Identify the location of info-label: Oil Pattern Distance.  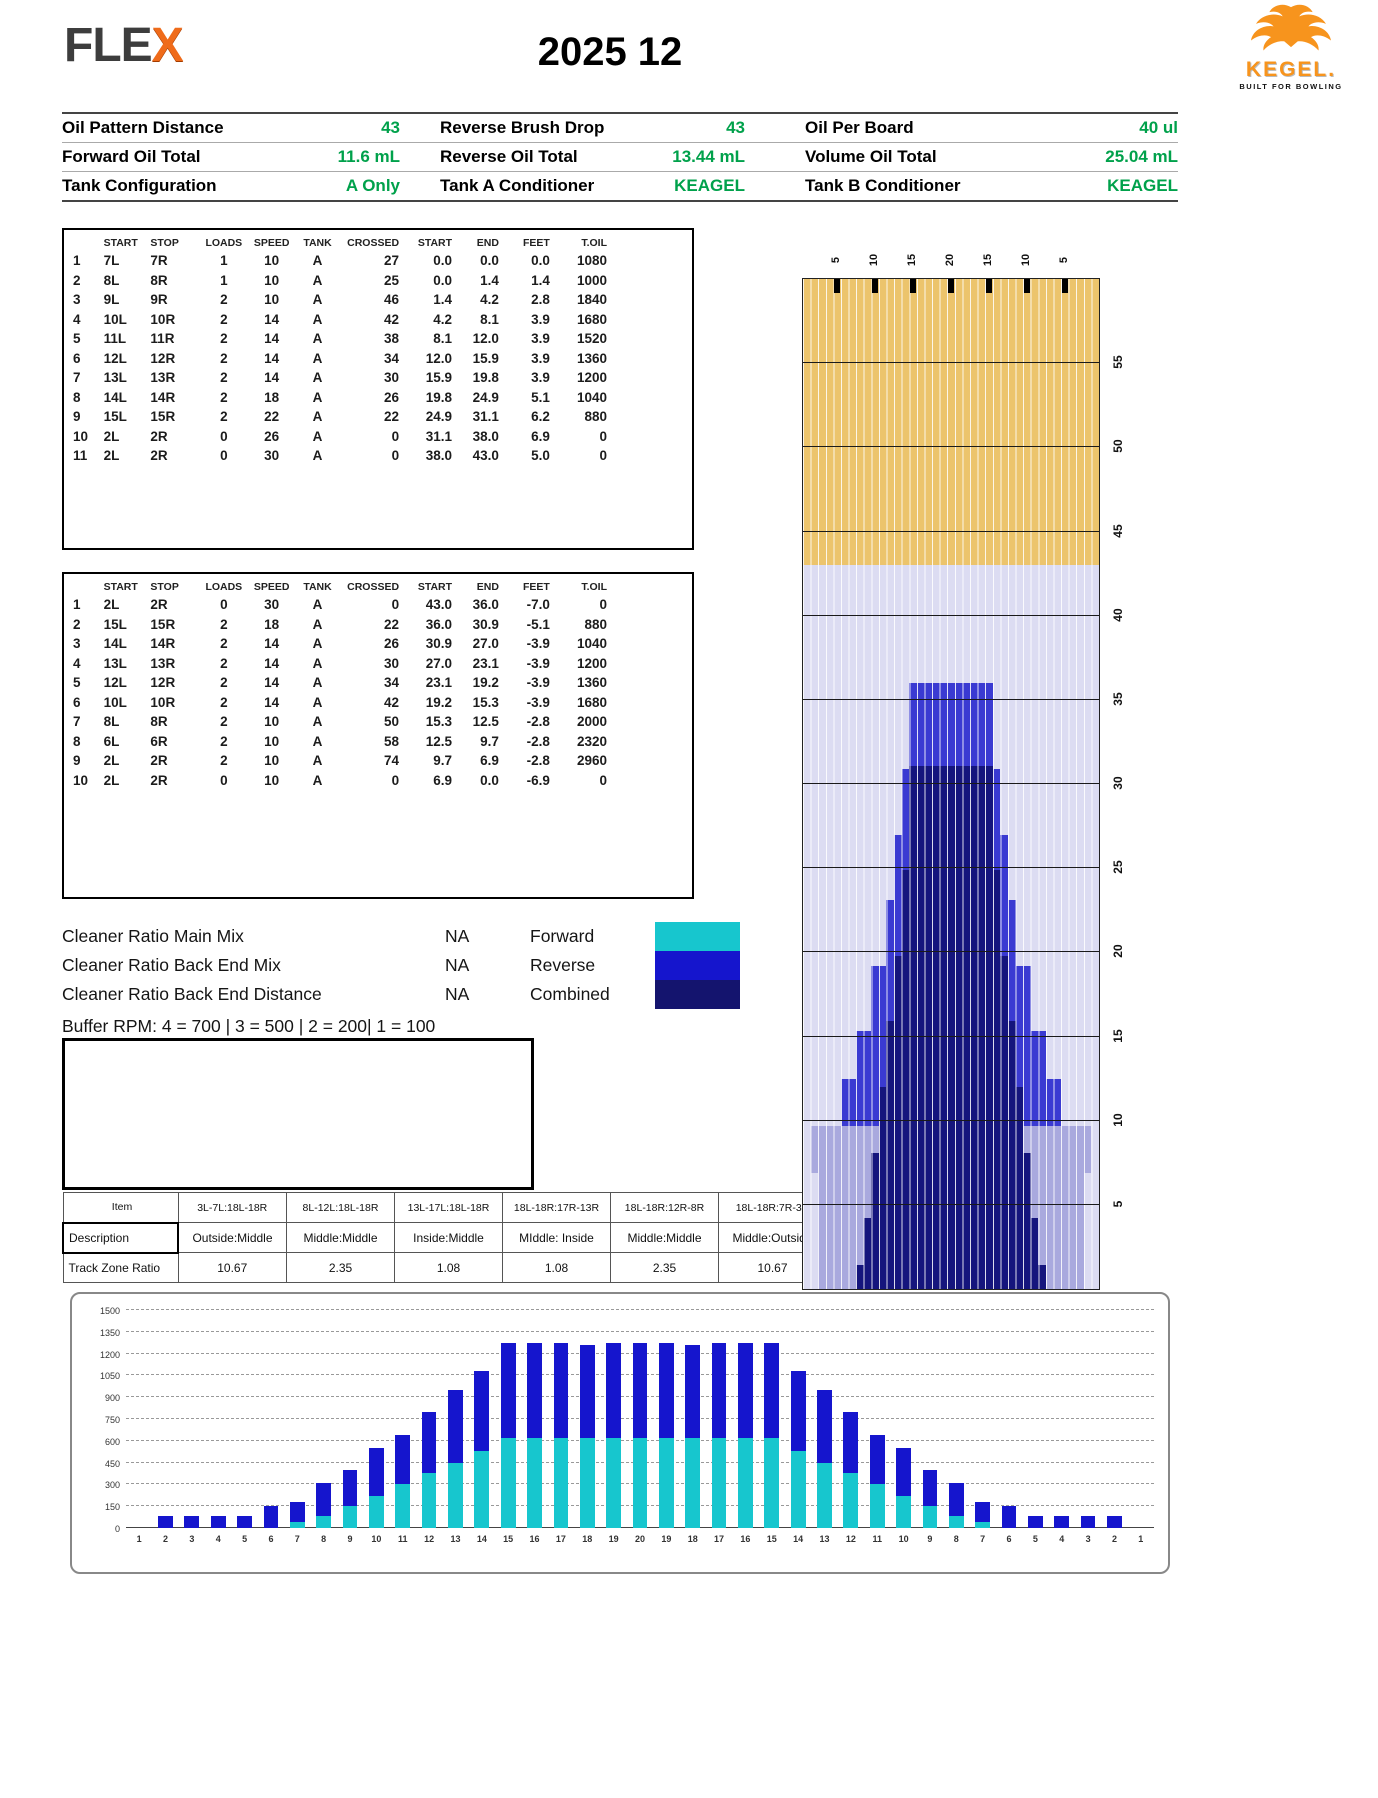
(143, 127).